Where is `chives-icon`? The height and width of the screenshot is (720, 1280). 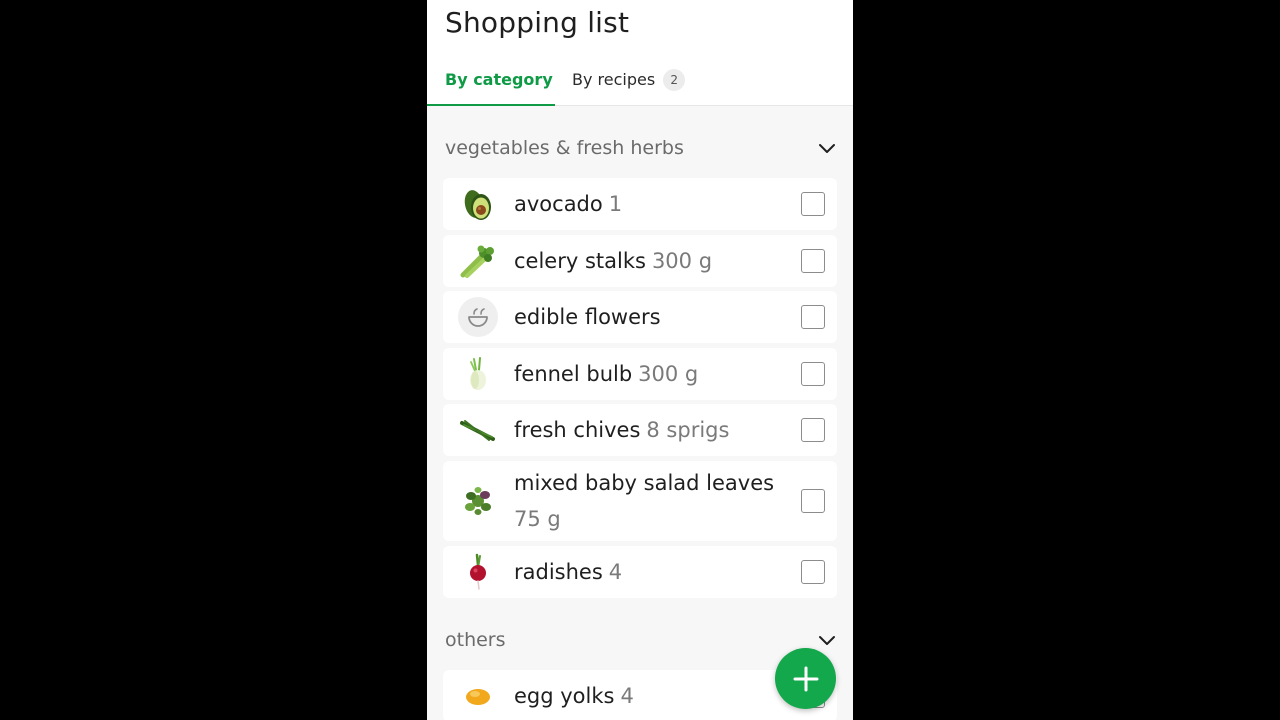
chives-icon is located at coordinates (478, 430).